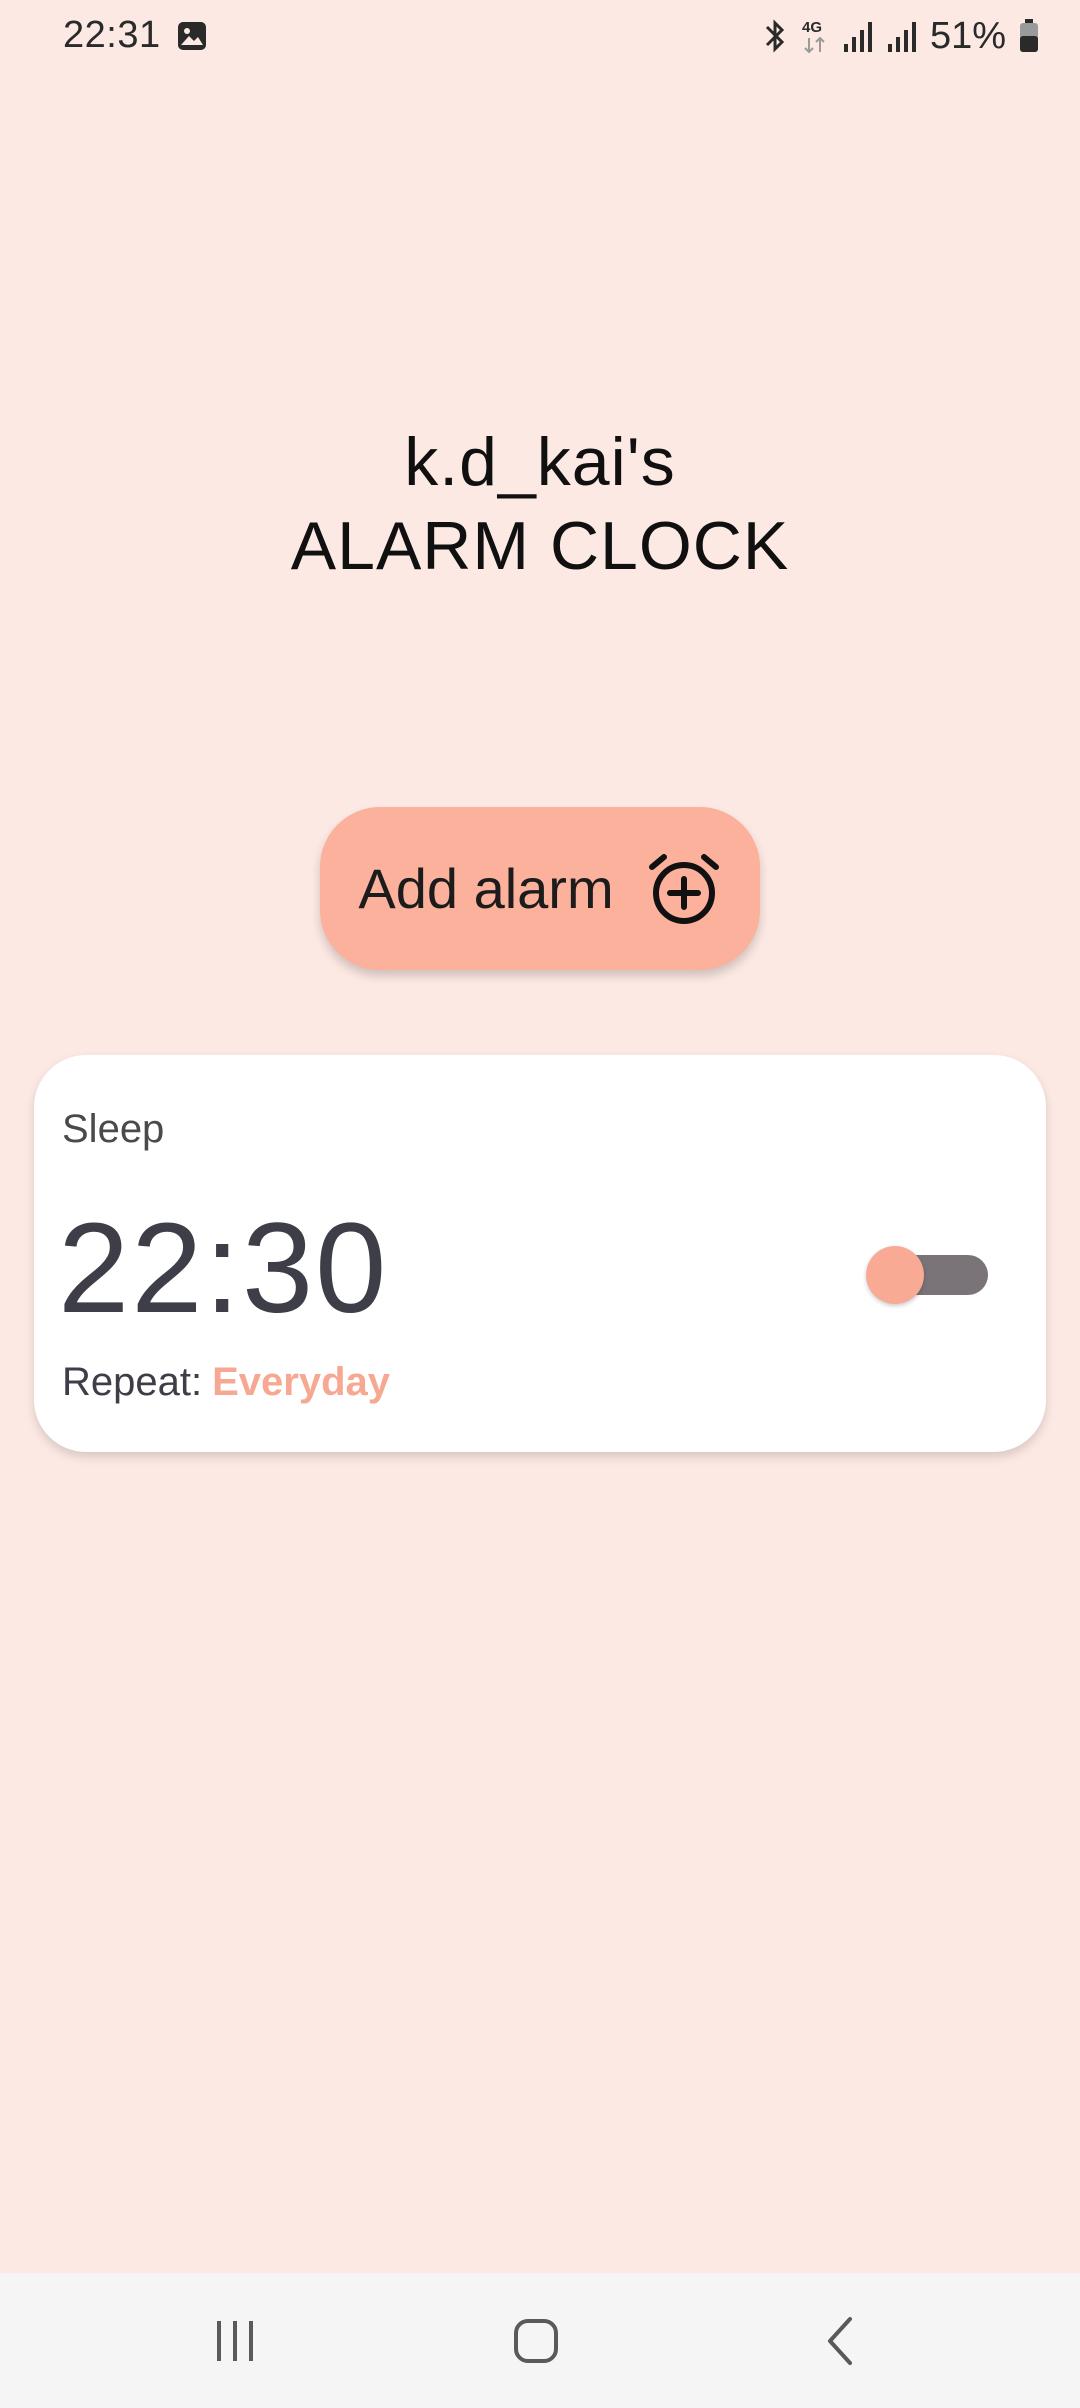 The height and width of the screenshot is (2408, 1080). What do you see at coordinates (113, 1129) in the screenshot?
I see `alarm-name: Sleep` at bounding box center [113, 1129].